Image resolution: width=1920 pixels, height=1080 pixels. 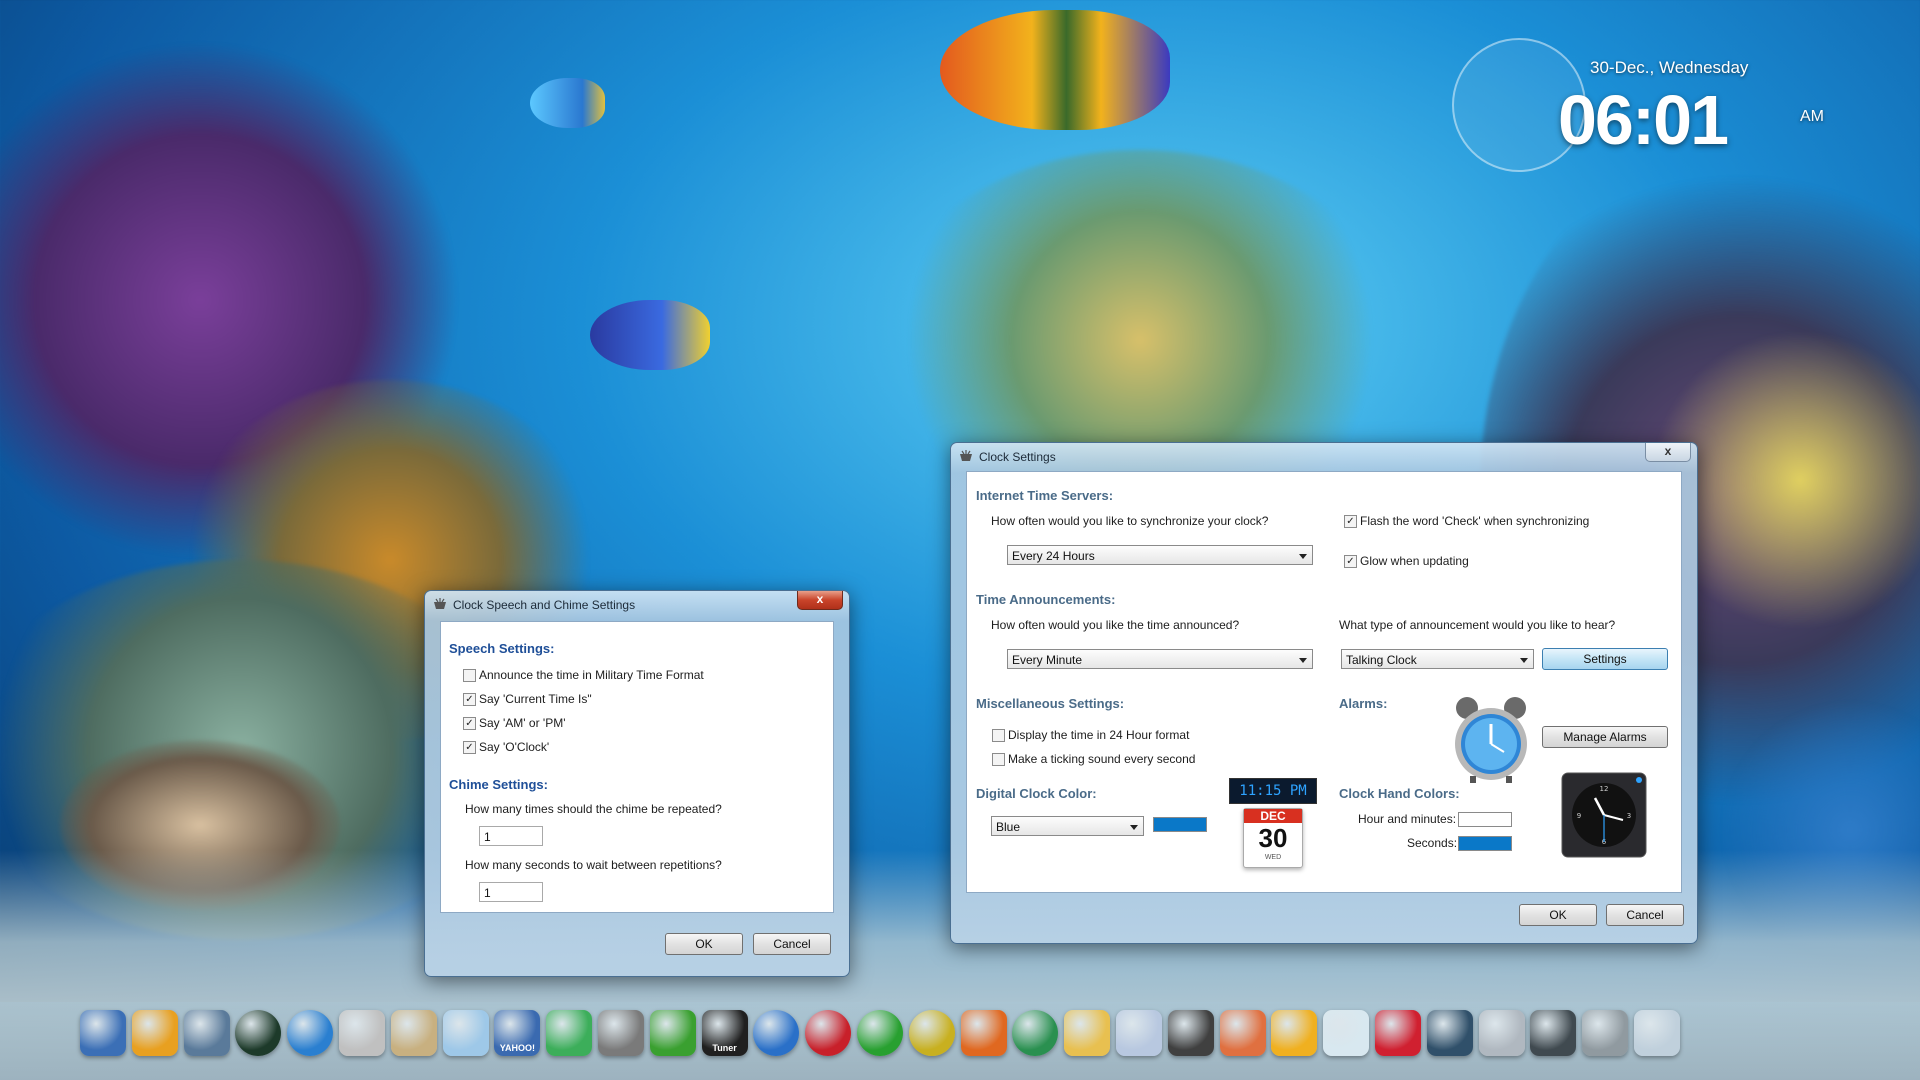 I want to click on sync-frequency-select: Every 24 Hours, so click(x=1160, y=555).